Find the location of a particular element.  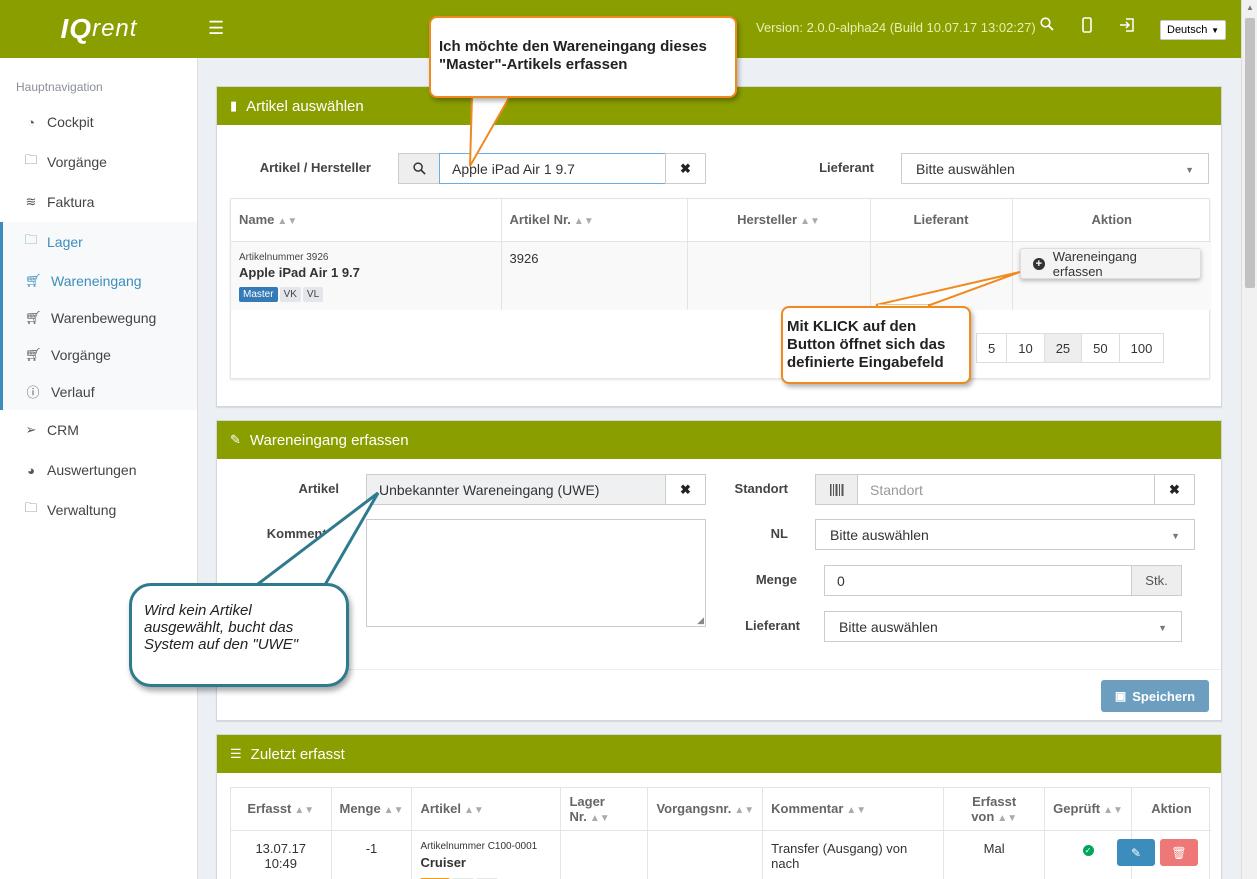

sidebar-item-auswertungen: ◕ Auswertungen is located at coordinates (98, 470).